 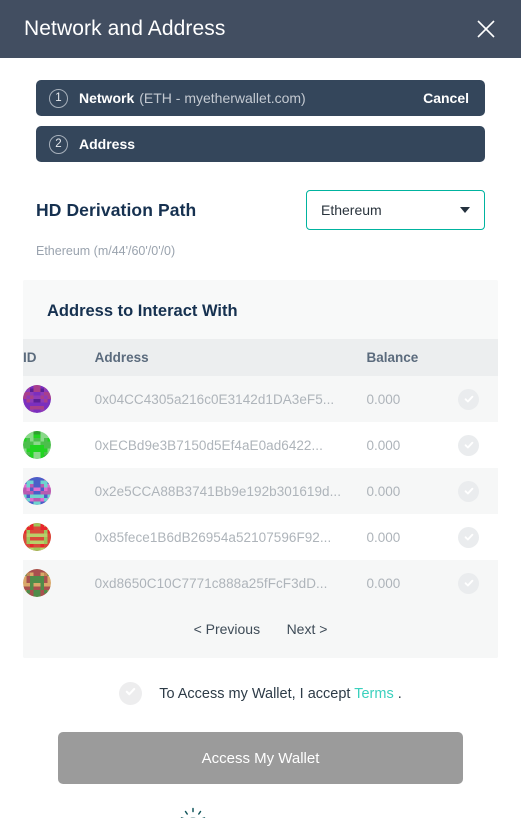 What do you see at coordinates (107, 144) in the screenshot?
I see `step-label: Address` at bounding box center [107, 144].